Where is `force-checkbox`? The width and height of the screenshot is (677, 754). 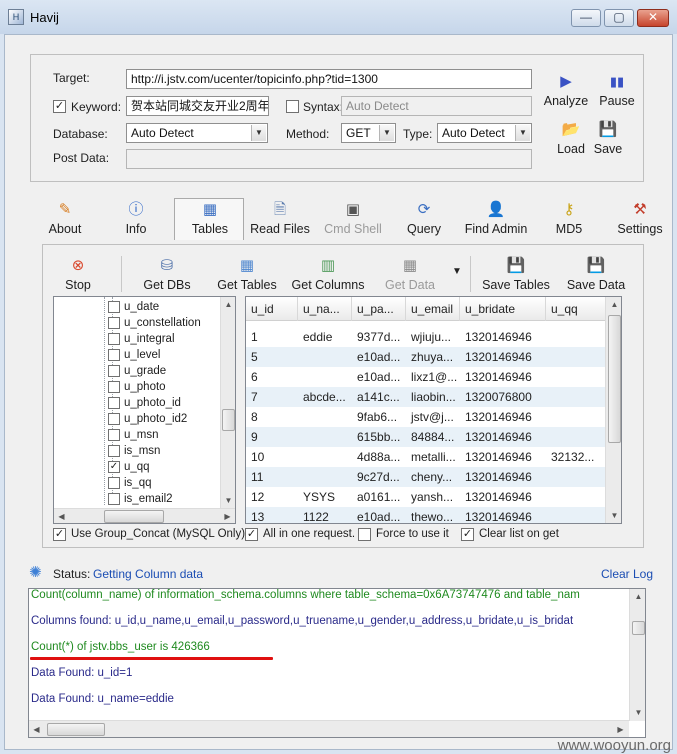
force-checkbox is located at coordinates (364, 534).